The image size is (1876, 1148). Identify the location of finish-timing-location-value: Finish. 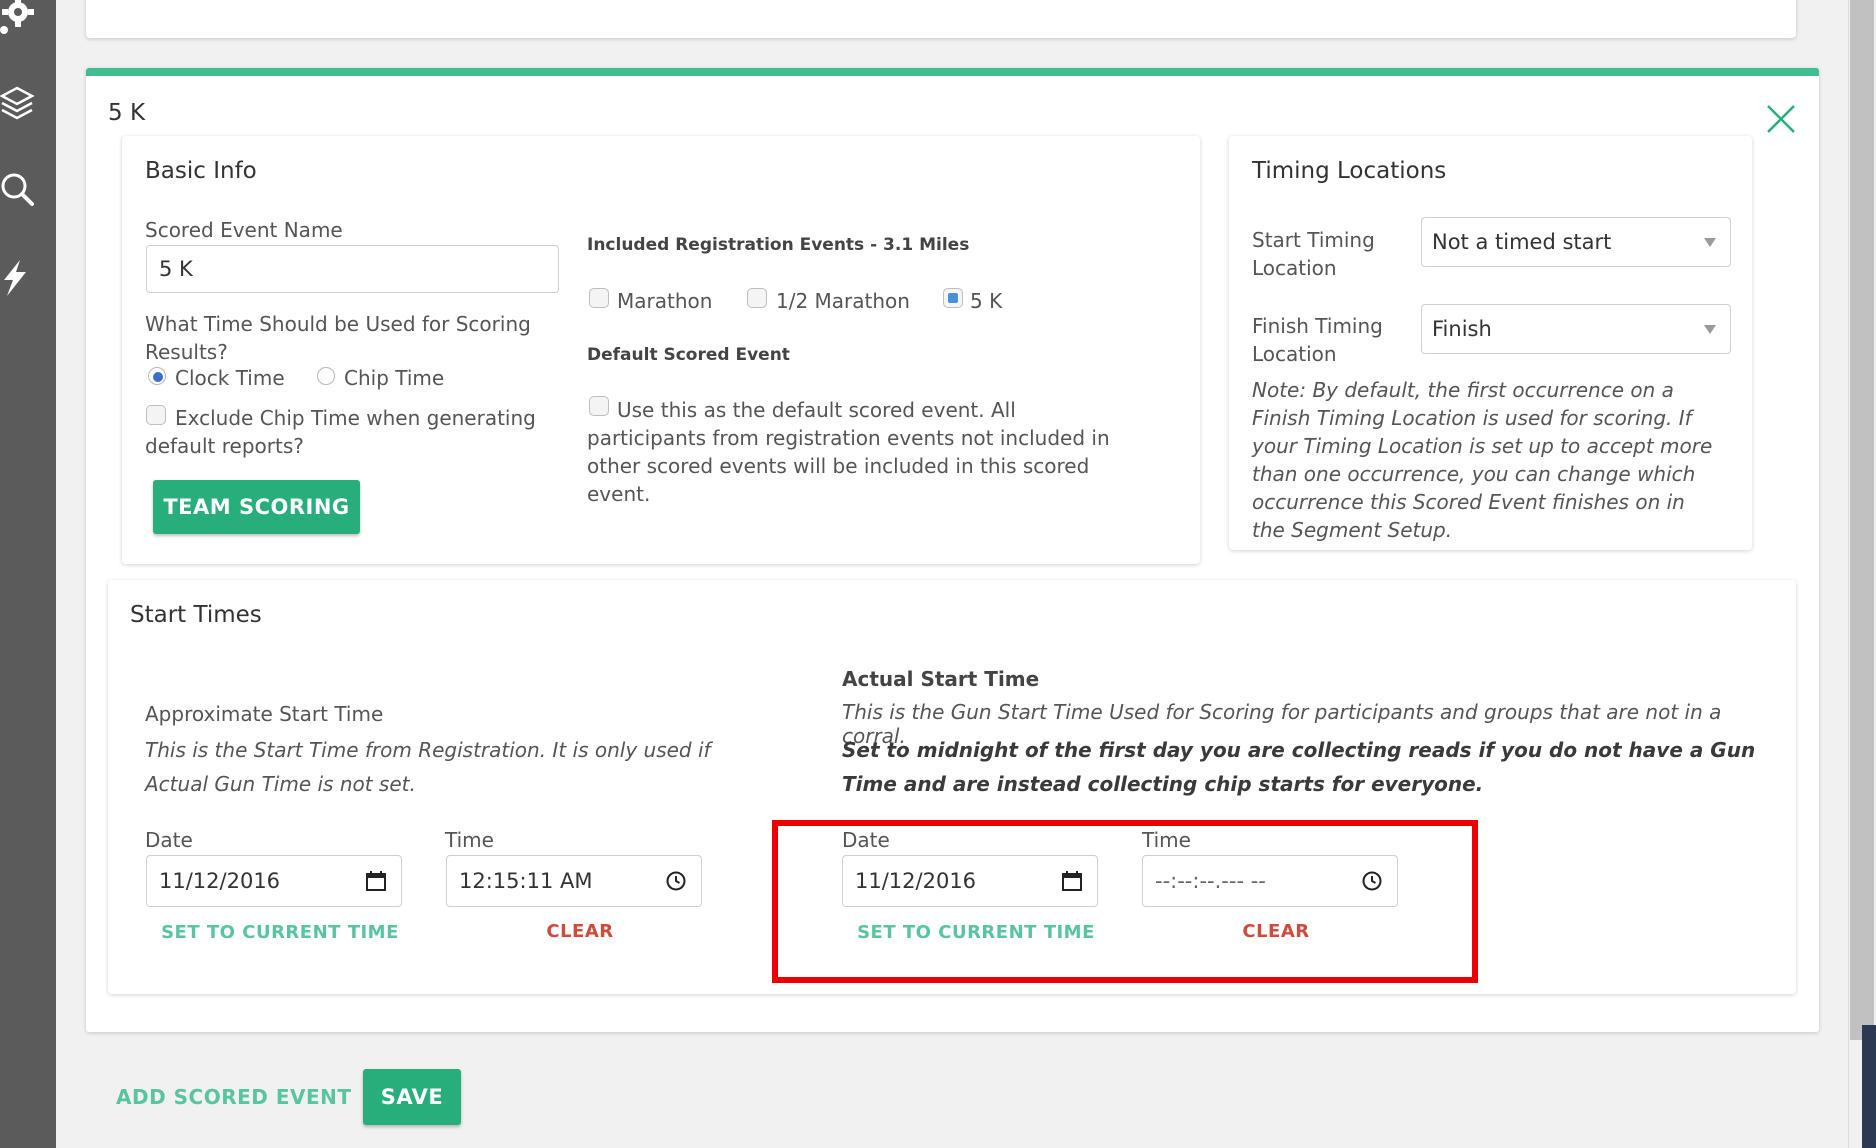
(1462, 329).